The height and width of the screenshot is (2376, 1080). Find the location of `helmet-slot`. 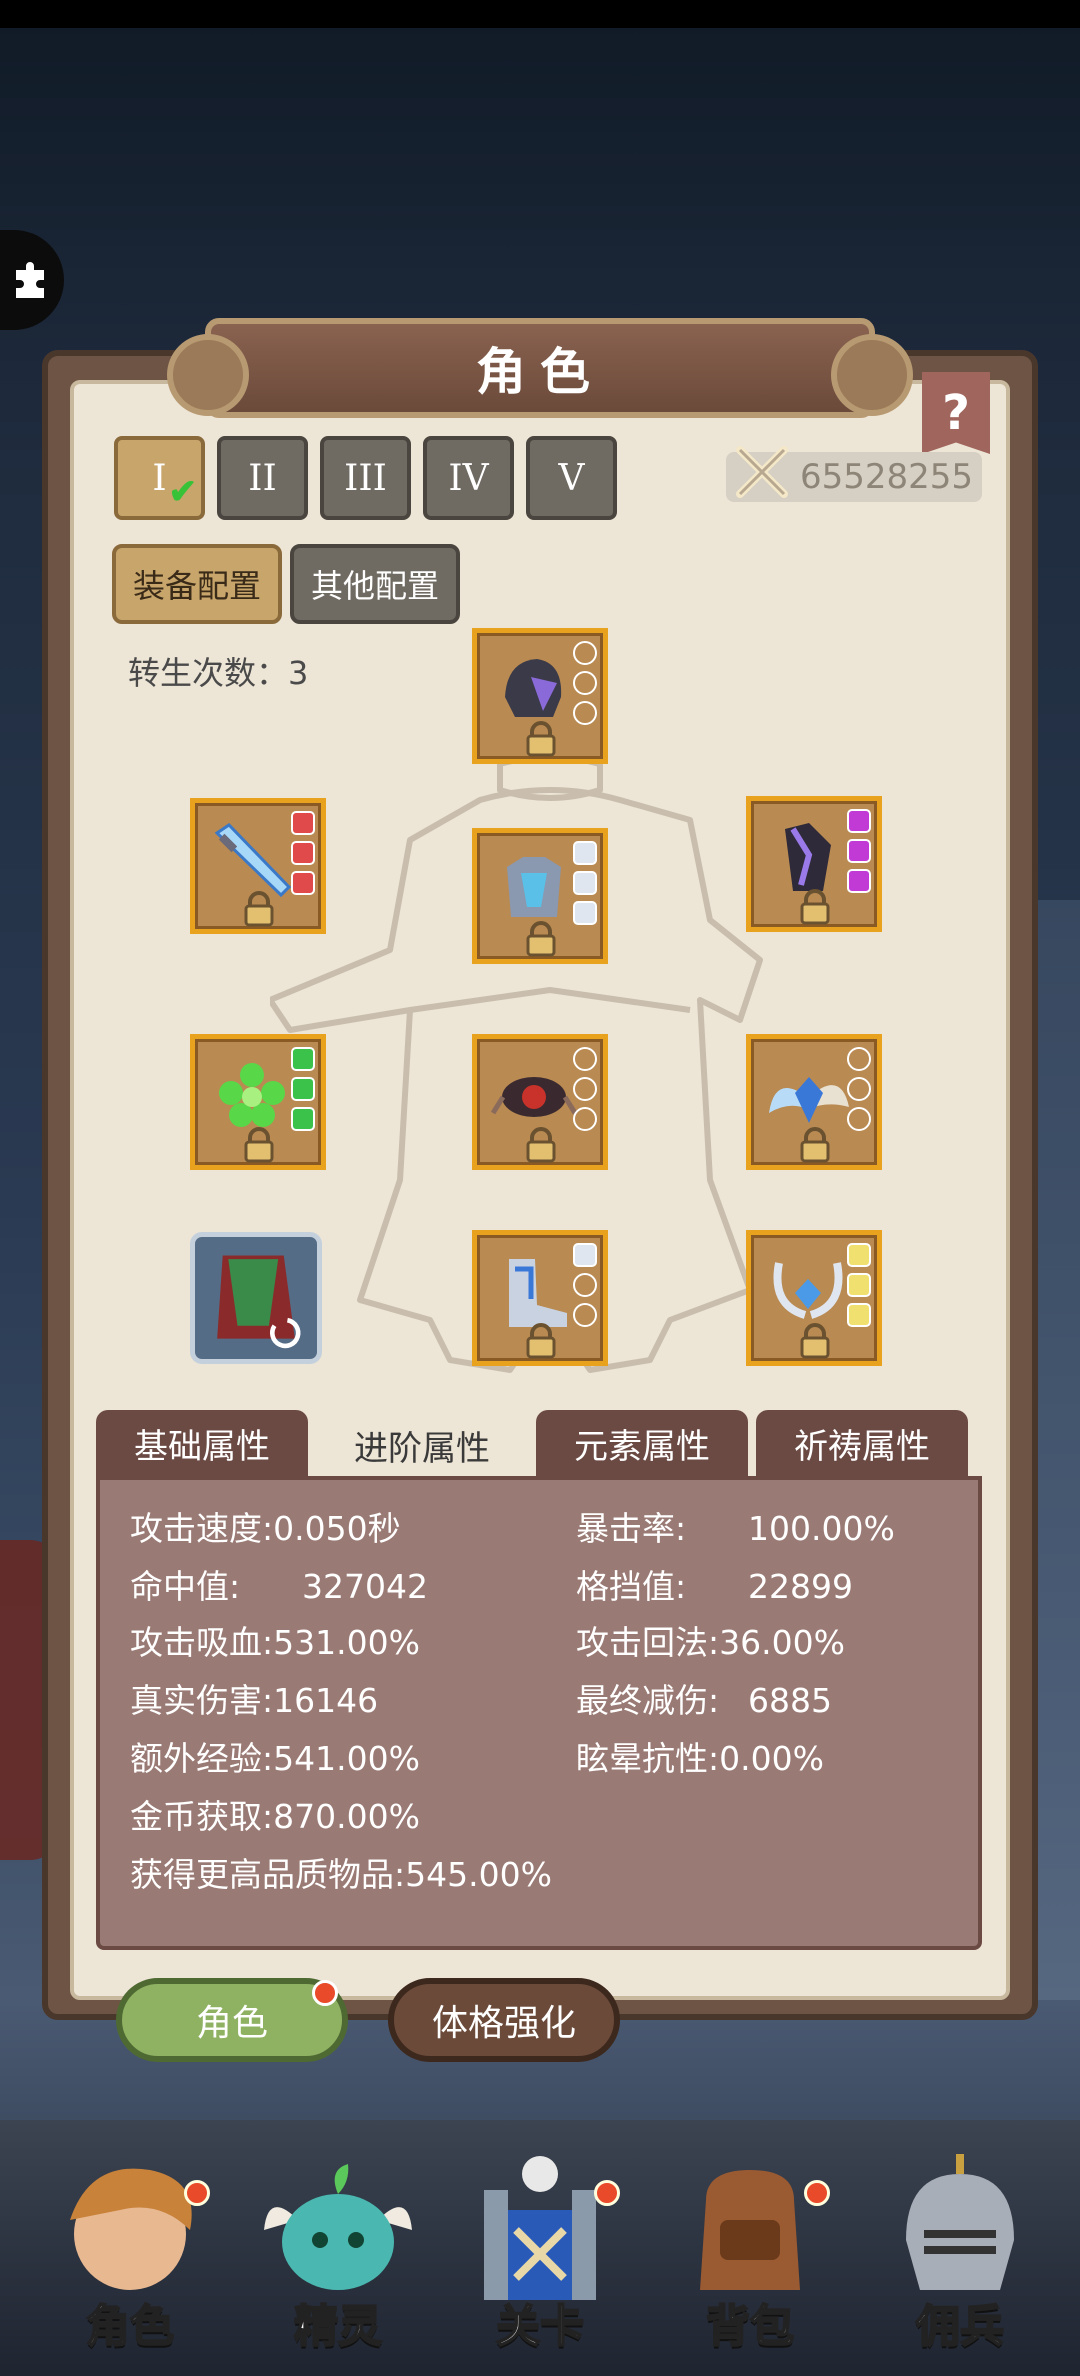

helmet-slot is located at coordinates (540, 696).